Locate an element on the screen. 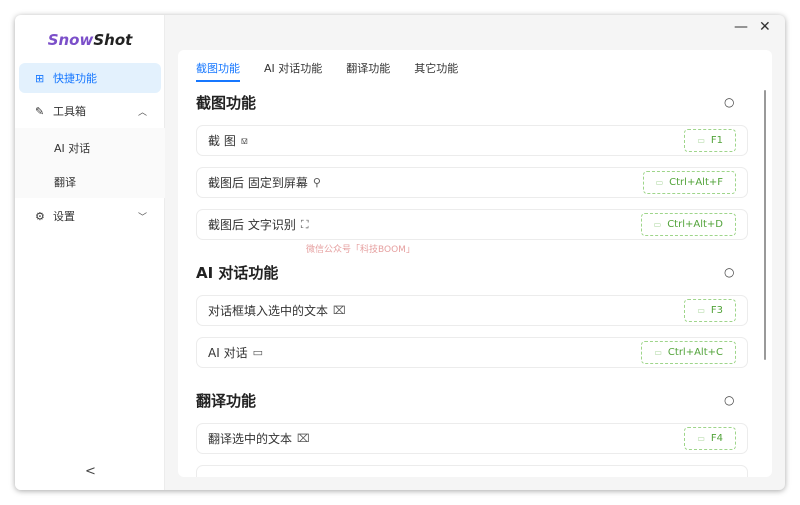 This screenshot has width=800, height=505. logo: SnowShot is located at coordinates (90, 40).